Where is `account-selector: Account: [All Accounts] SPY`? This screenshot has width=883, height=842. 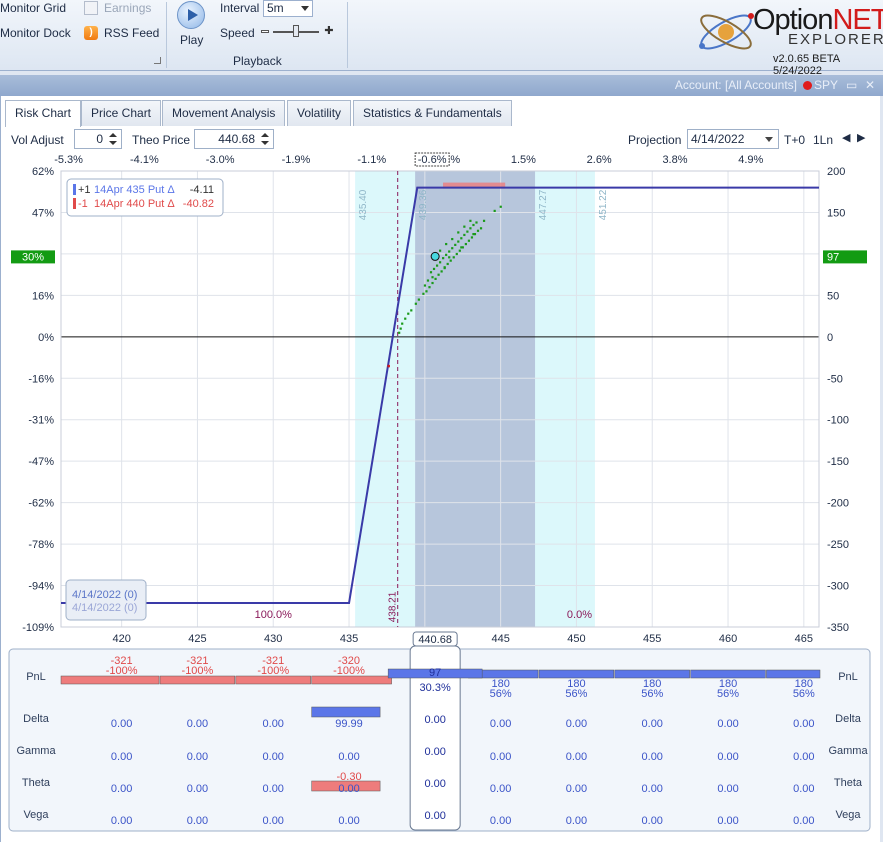
account-selector: Account: [All Accounts] SPY is located at coordinates (756, 85).